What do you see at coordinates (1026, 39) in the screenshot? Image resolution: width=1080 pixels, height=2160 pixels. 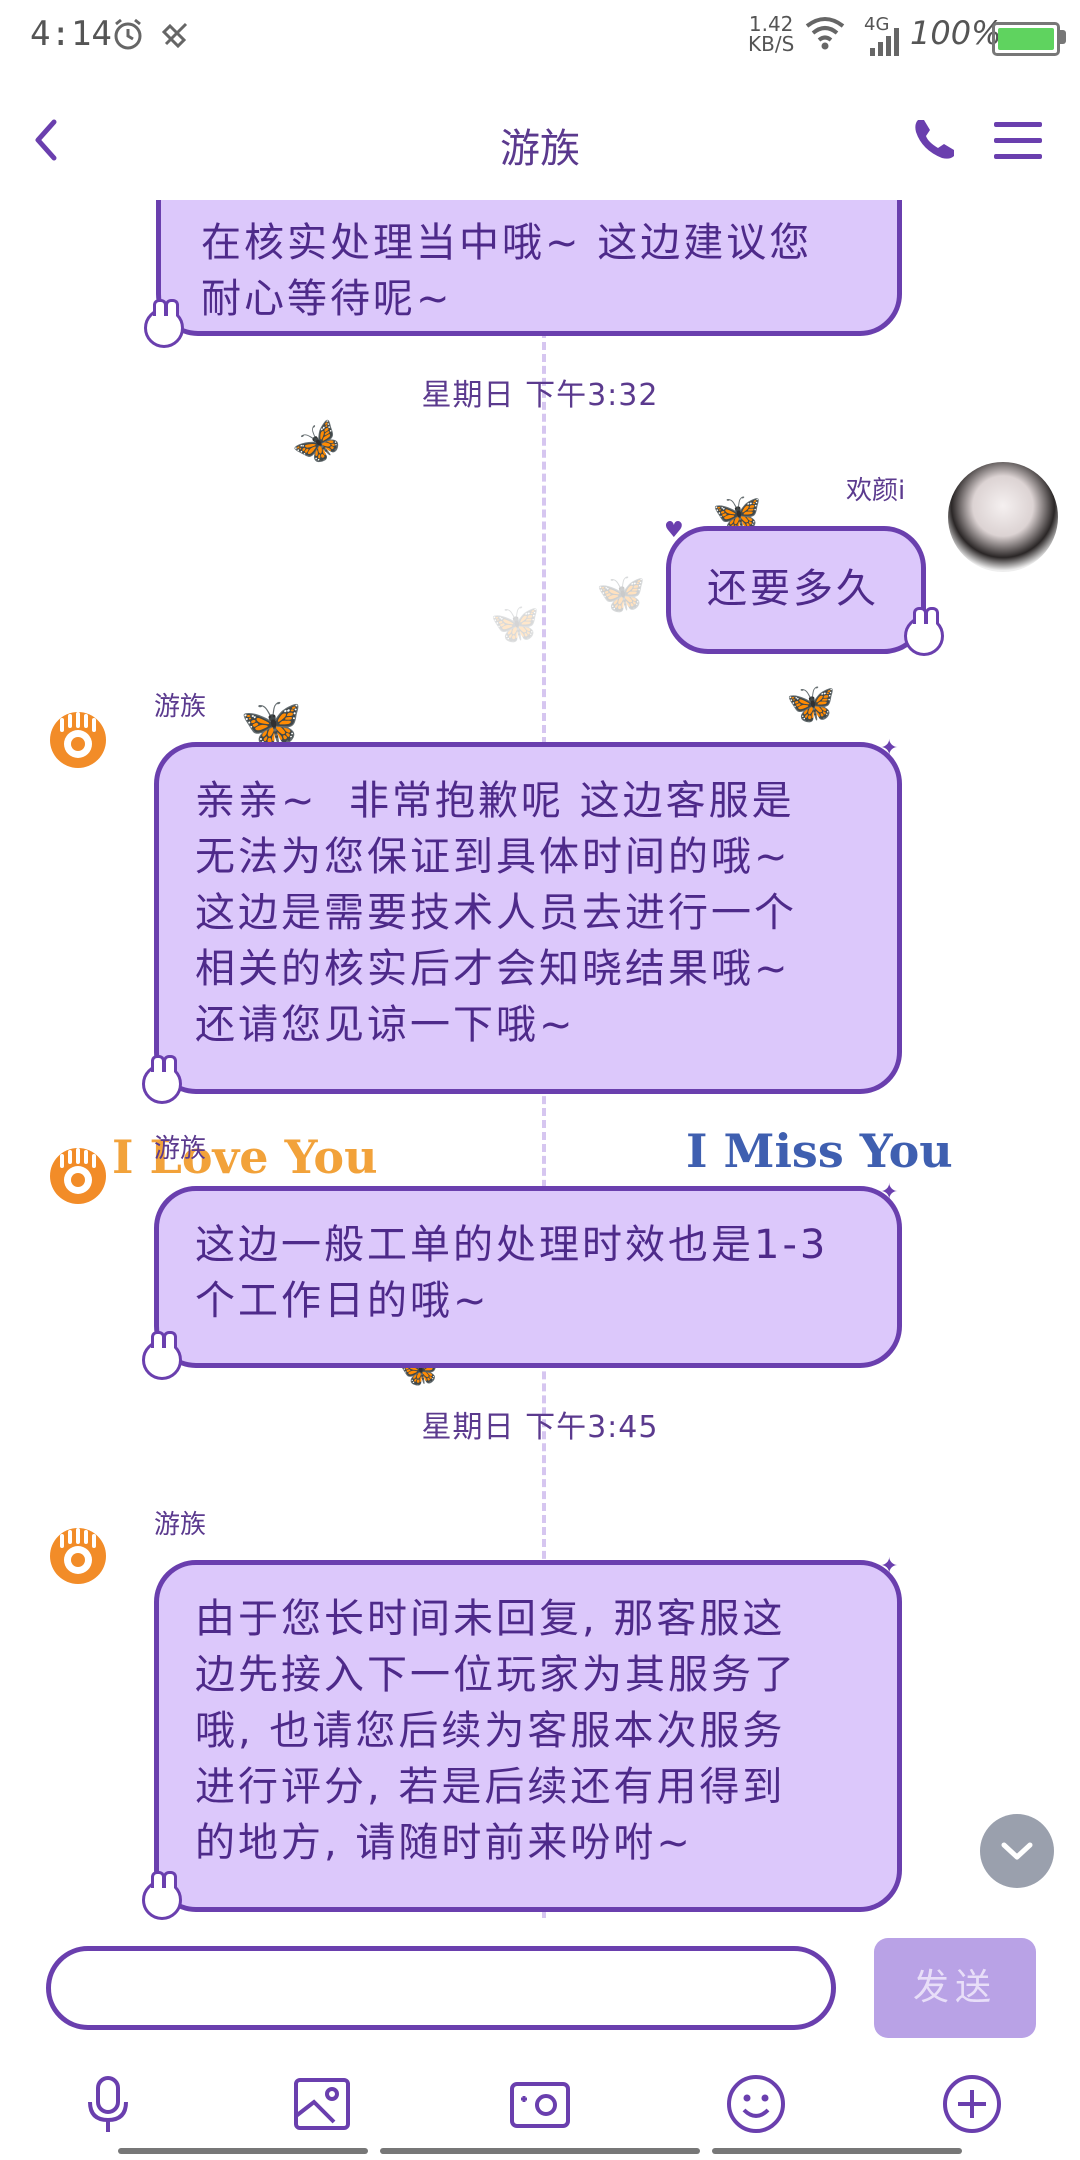 I see `battery-icon` at bounding box center [1026, 39].